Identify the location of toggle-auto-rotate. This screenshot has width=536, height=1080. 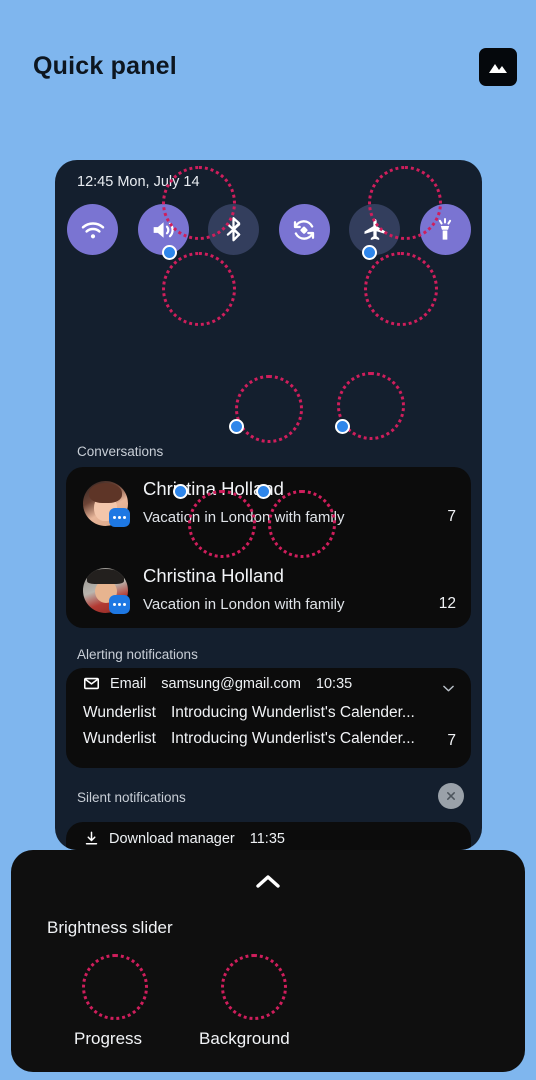
(304, 229).